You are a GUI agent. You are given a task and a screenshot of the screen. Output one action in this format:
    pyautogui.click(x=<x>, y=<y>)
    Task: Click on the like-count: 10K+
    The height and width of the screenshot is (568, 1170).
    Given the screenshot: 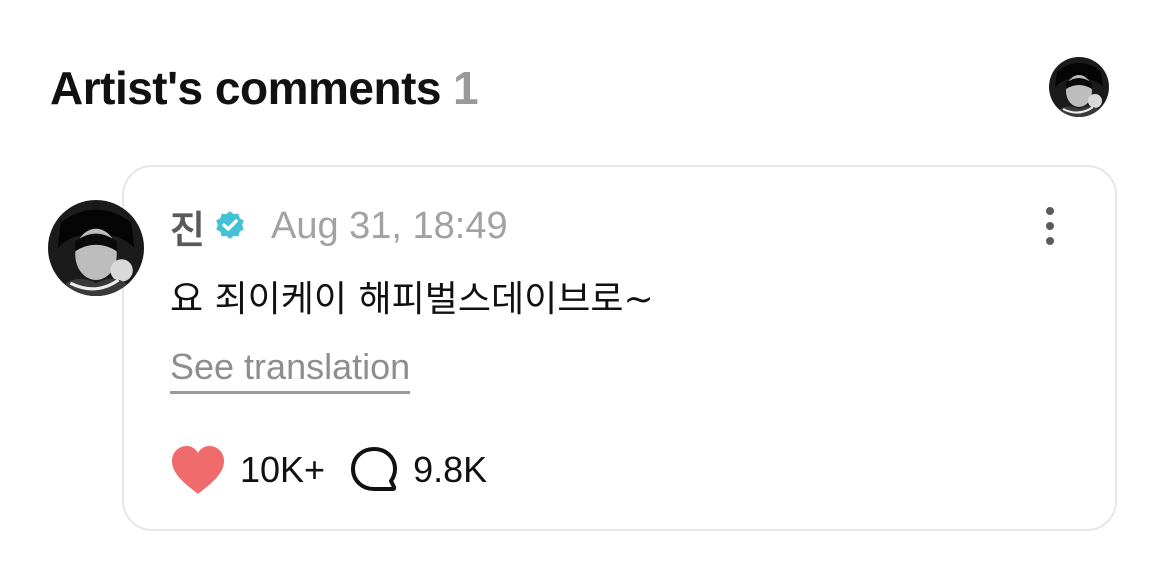 What is the action you would take?
    pyautogui.click(x=283, y=469)
    